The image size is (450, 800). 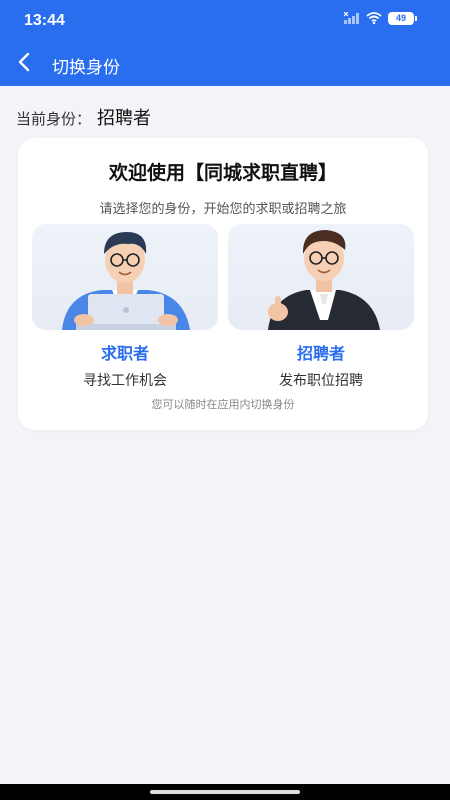 I want to click on back-button, so click(x=24, y=64).